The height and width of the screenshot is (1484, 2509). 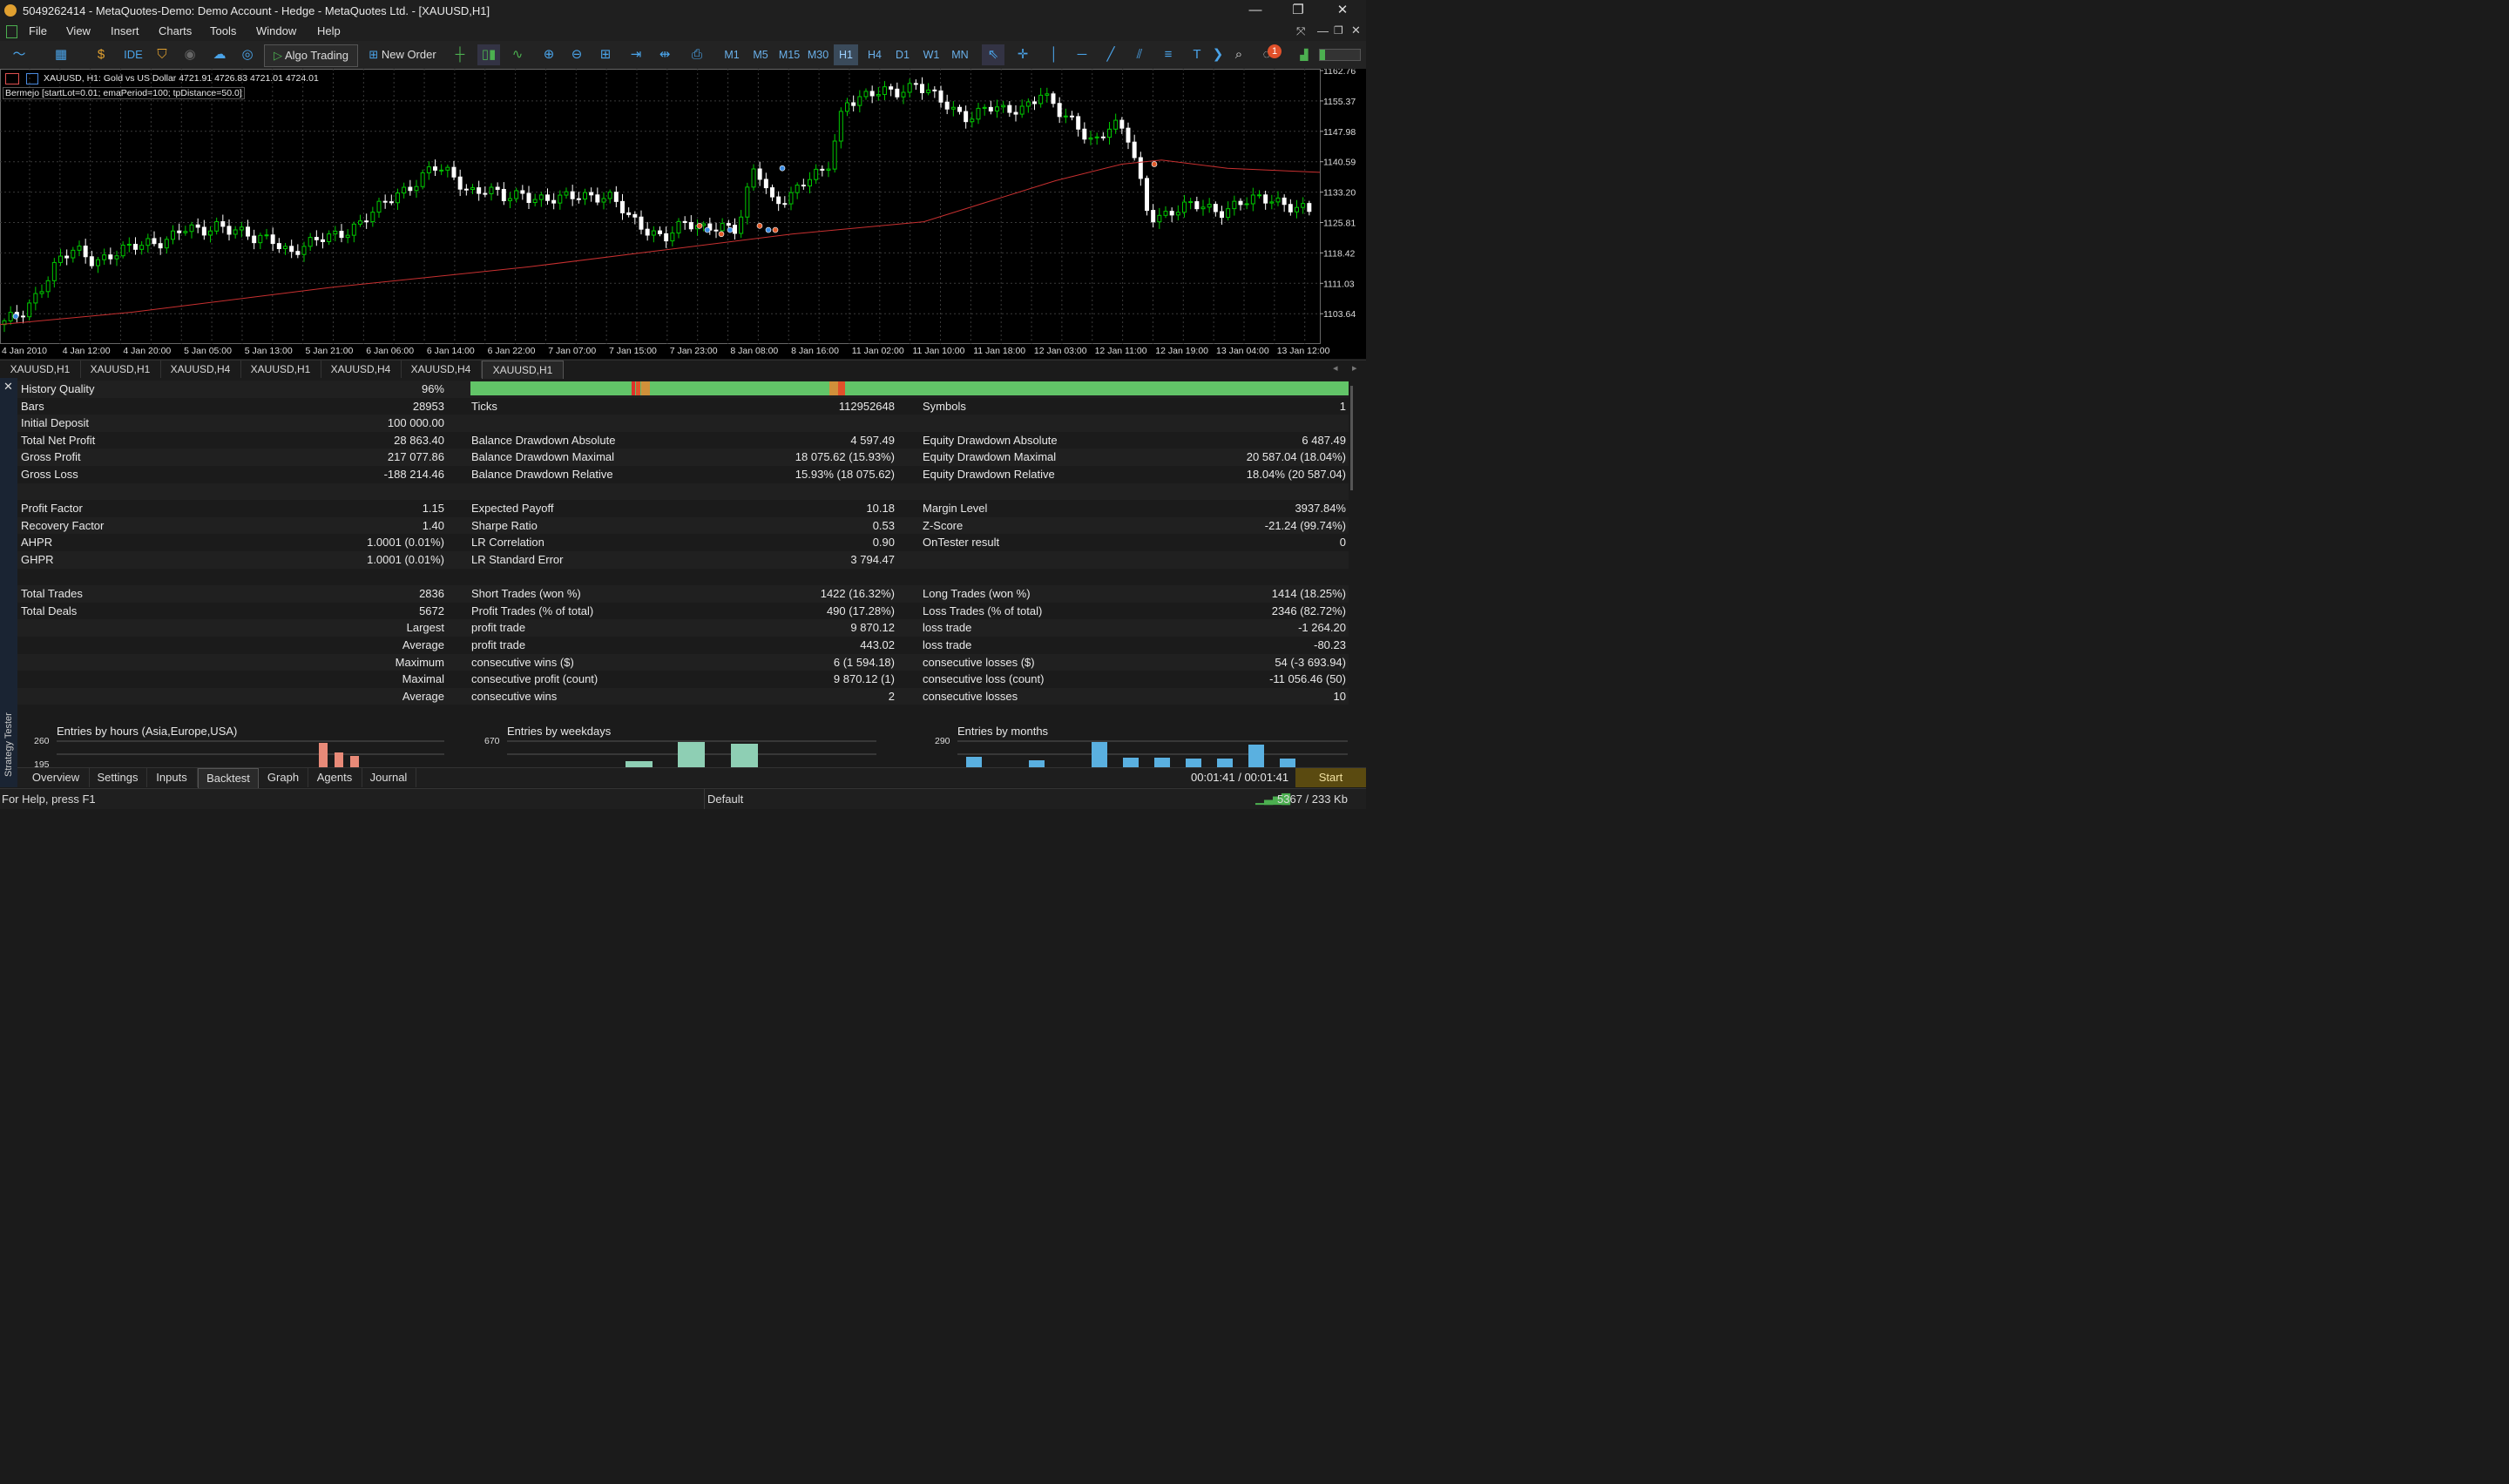 I want to click on chart-template-icon: ▦, so click(x=61, y=55).